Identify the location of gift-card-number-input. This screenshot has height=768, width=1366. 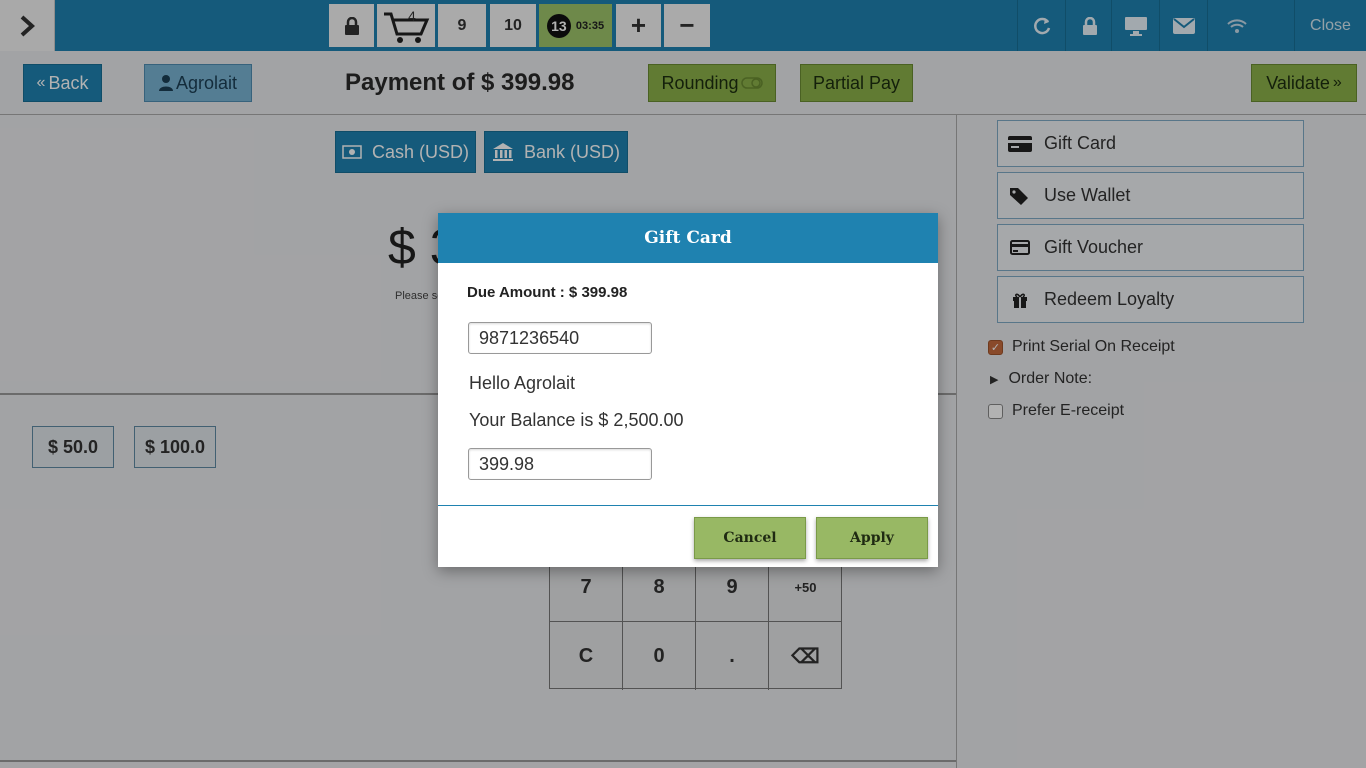
(560, 338).